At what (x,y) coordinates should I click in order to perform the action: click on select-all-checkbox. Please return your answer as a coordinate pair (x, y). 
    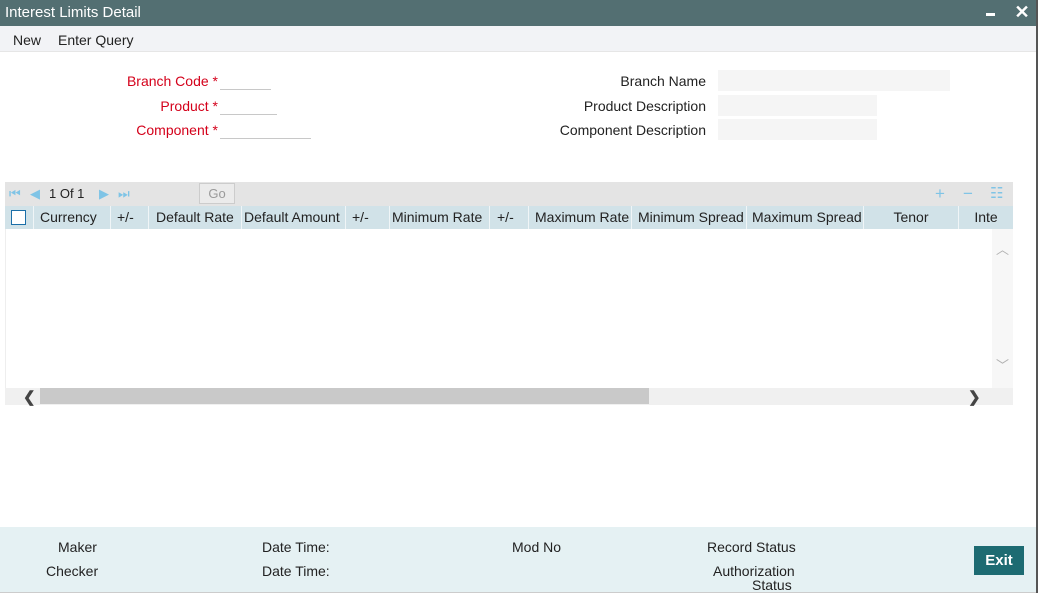
    Looking at the image, I should click on (18, 217).